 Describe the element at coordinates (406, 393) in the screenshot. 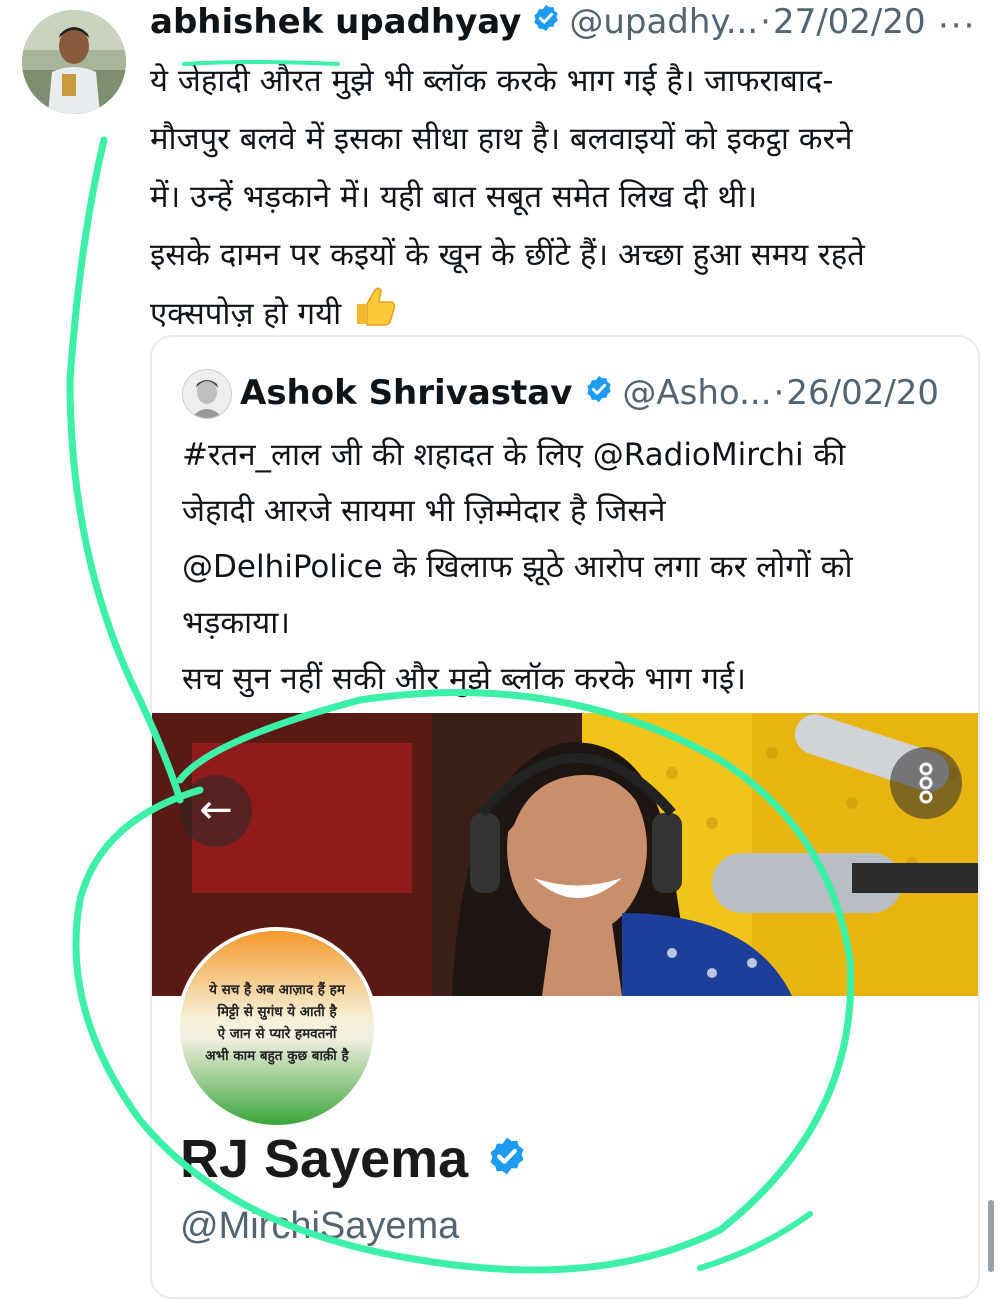

I see `quoted-author-name: Ashok Shrivastav` at that location.